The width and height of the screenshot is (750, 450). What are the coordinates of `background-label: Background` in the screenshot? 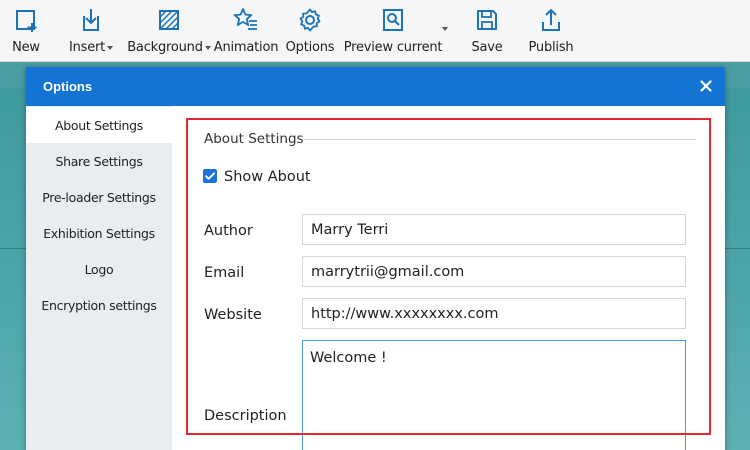 It's located at (165, 47).